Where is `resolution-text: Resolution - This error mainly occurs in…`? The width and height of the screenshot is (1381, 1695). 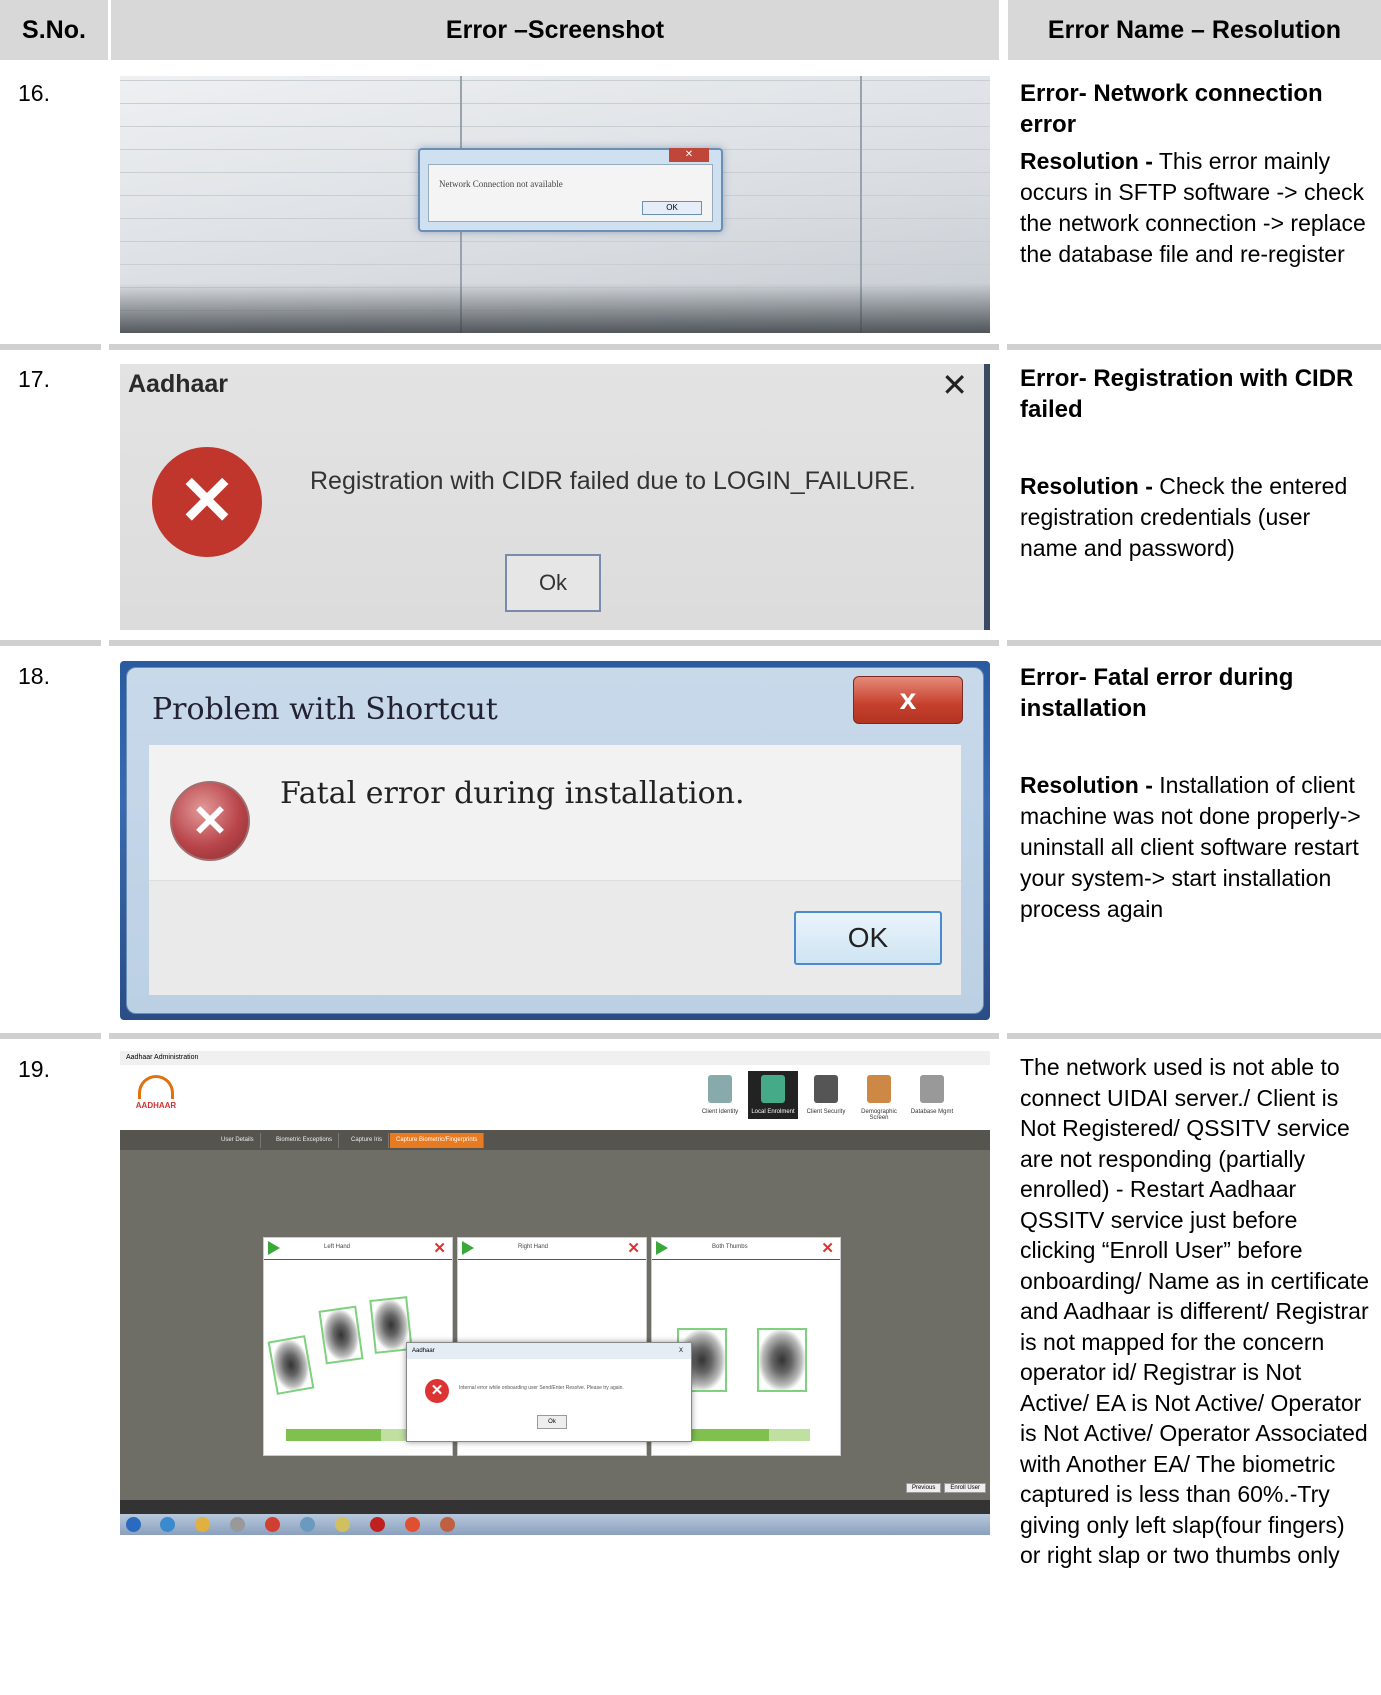 resolution-text: Resolution - This error mainly occurs in… is located at coordinates (1193, 207).